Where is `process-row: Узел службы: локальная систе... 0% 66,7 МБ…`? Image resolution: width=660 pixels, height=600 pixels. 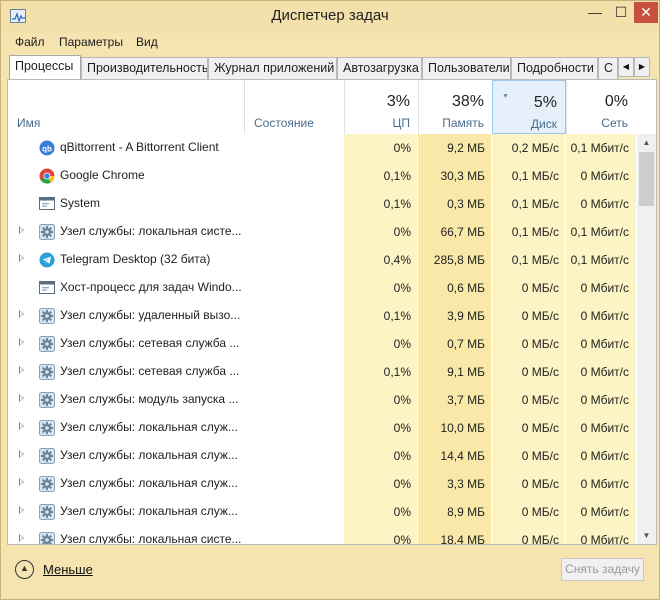 process-row: Узел службы: локальная систе... 0% 66,7 МБ… is located at coordinates (322, 232).